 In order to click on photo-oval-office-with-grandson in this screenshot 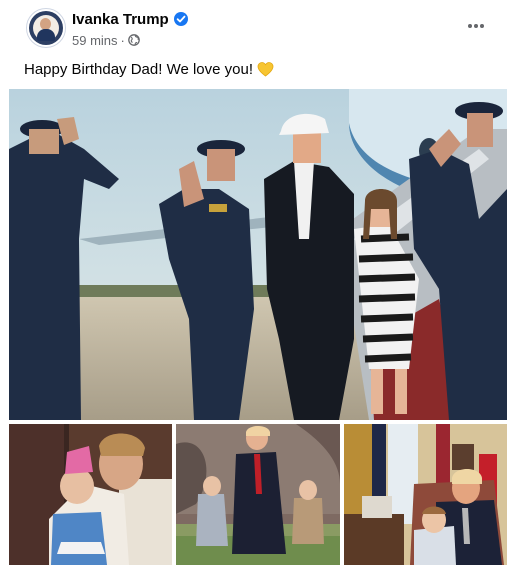, I will do `click(425, 494)`.